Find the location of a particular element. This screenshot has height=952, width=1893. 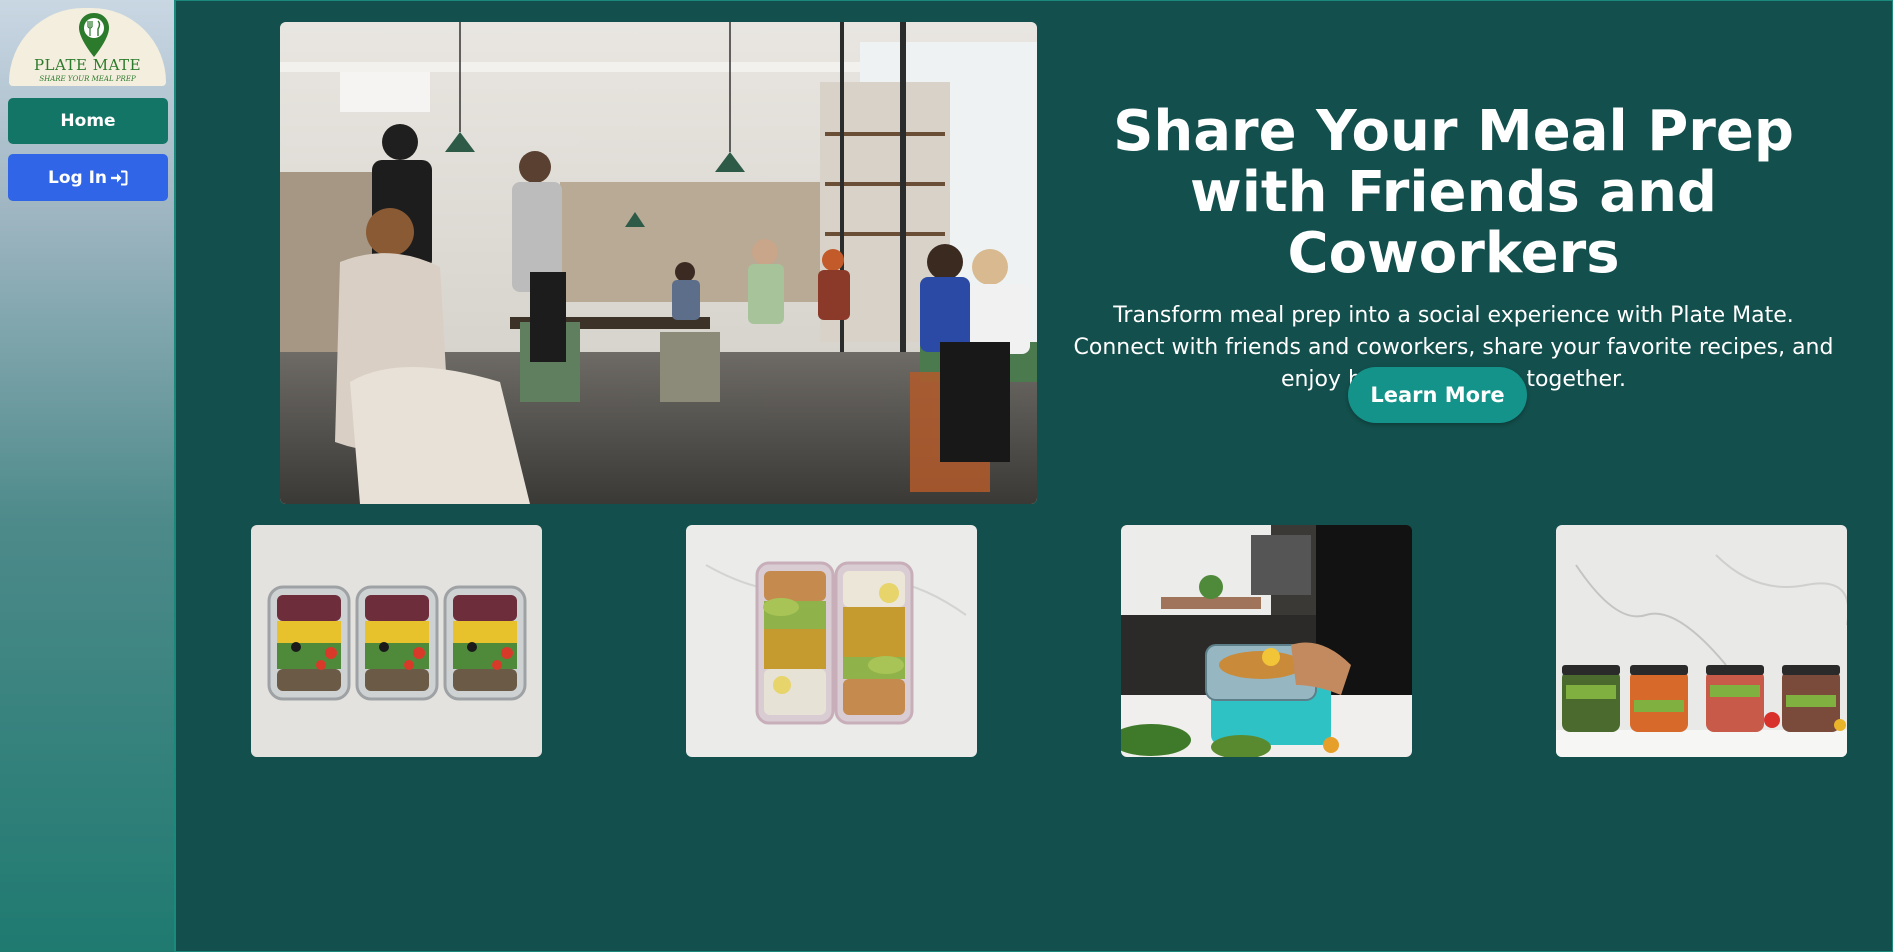

learn-more-button: Learn More is located at coordinates (1437, 395).